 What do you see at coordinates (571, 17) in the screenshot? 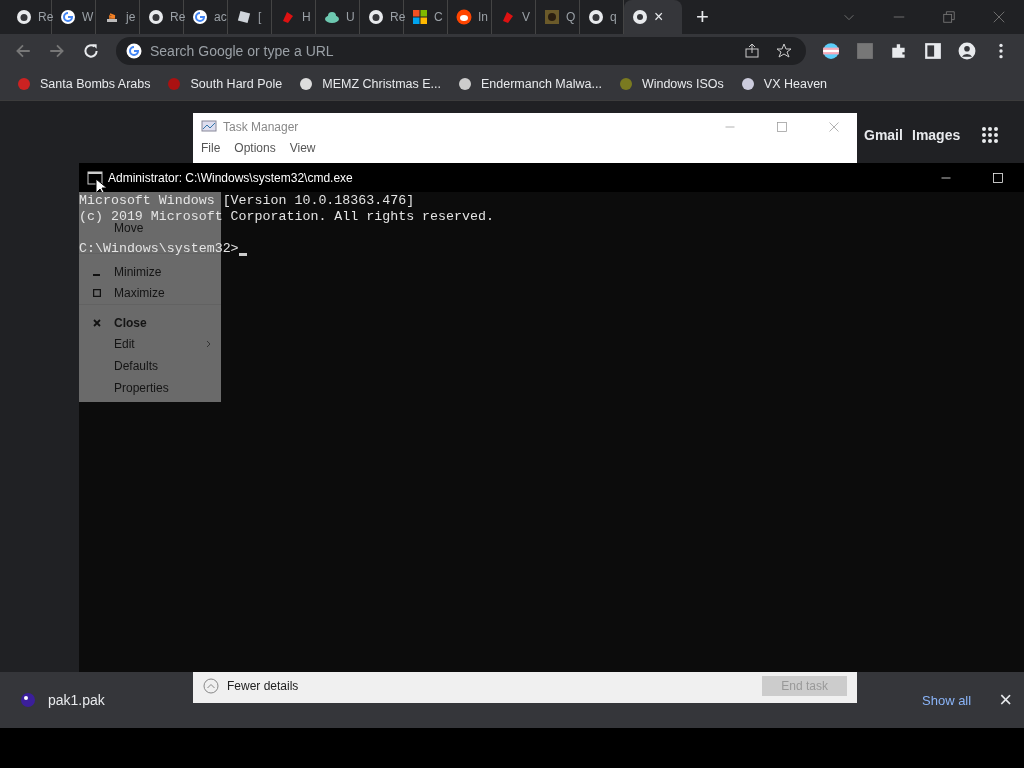
I see `tab-title: Q` at bounding box center [571, 17].